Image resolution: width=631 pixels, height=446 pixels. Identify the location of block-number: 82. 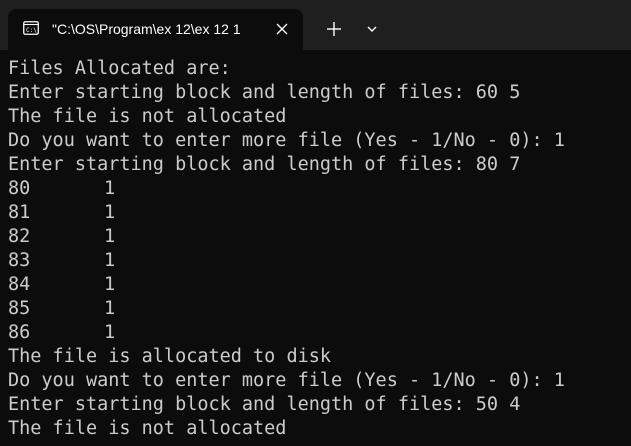
(19, 236).